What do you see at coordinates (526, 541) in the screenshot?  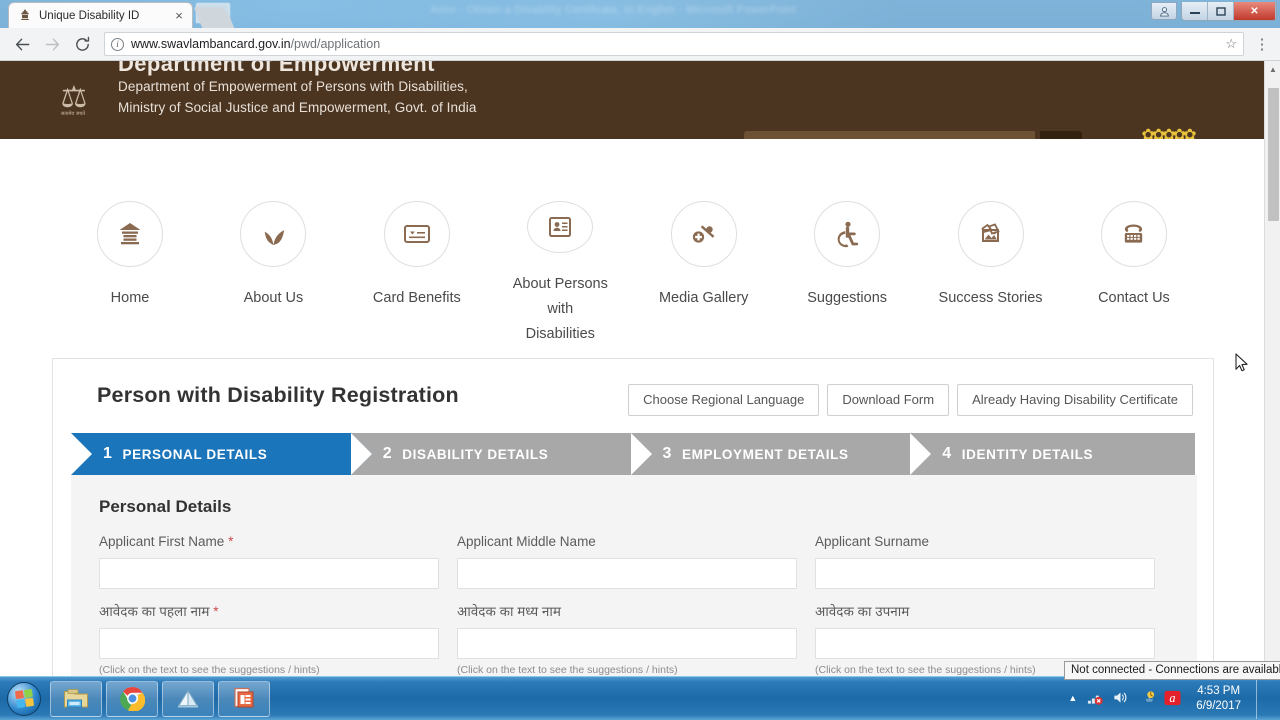 I see `label-applicant-middle-name: Applicant Middle Name` at bounding box center [526, 541].